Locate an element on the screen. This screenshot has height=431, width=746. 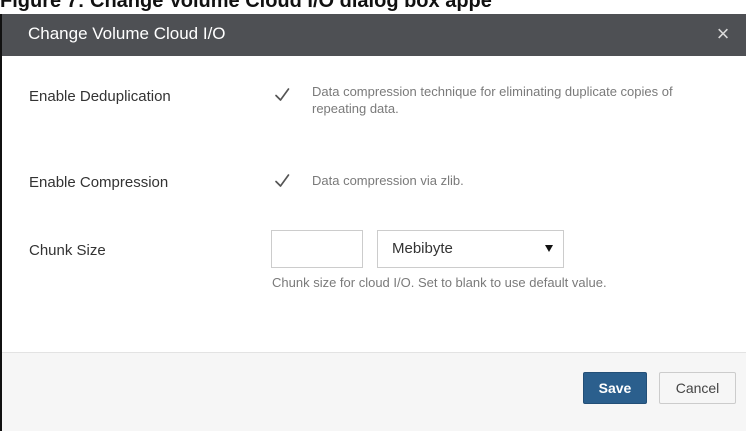
chevron-down-icon is located at coordinates (549, 248).